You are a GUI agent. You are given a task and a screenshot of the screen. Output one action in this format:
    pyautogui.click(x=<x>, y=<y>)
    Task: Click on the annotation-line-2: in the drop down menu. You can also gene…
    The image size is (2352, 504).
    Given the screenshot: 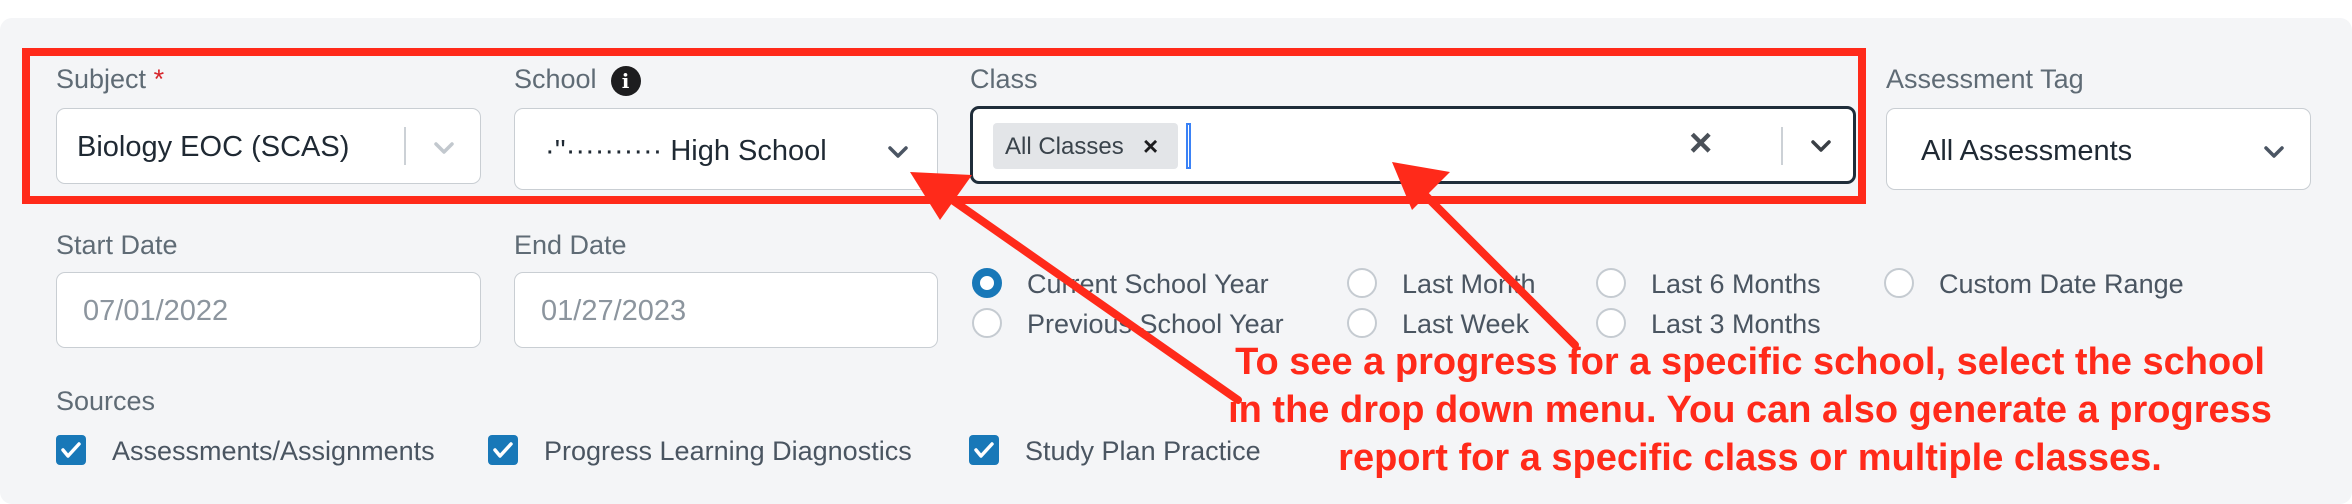 What is the action you would take?
    pyautogui.click(x=1750, y=410)
    